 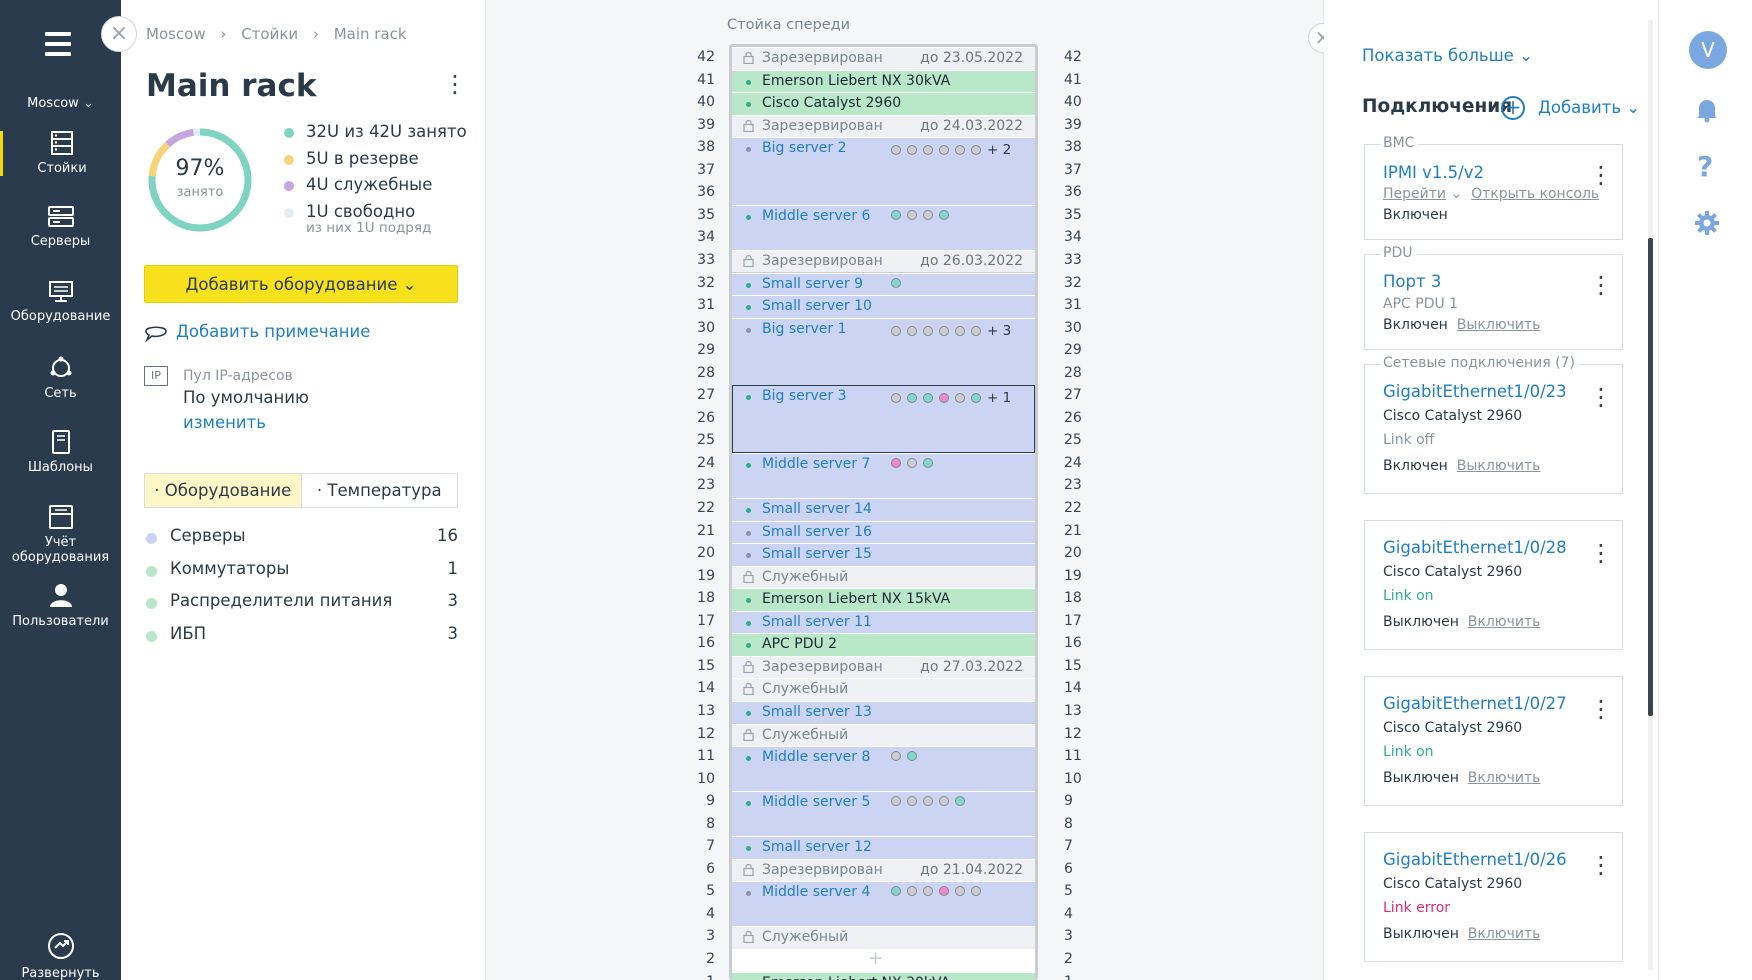 I want to click on rack-unit-number: 3, so click(x=710, y=936).